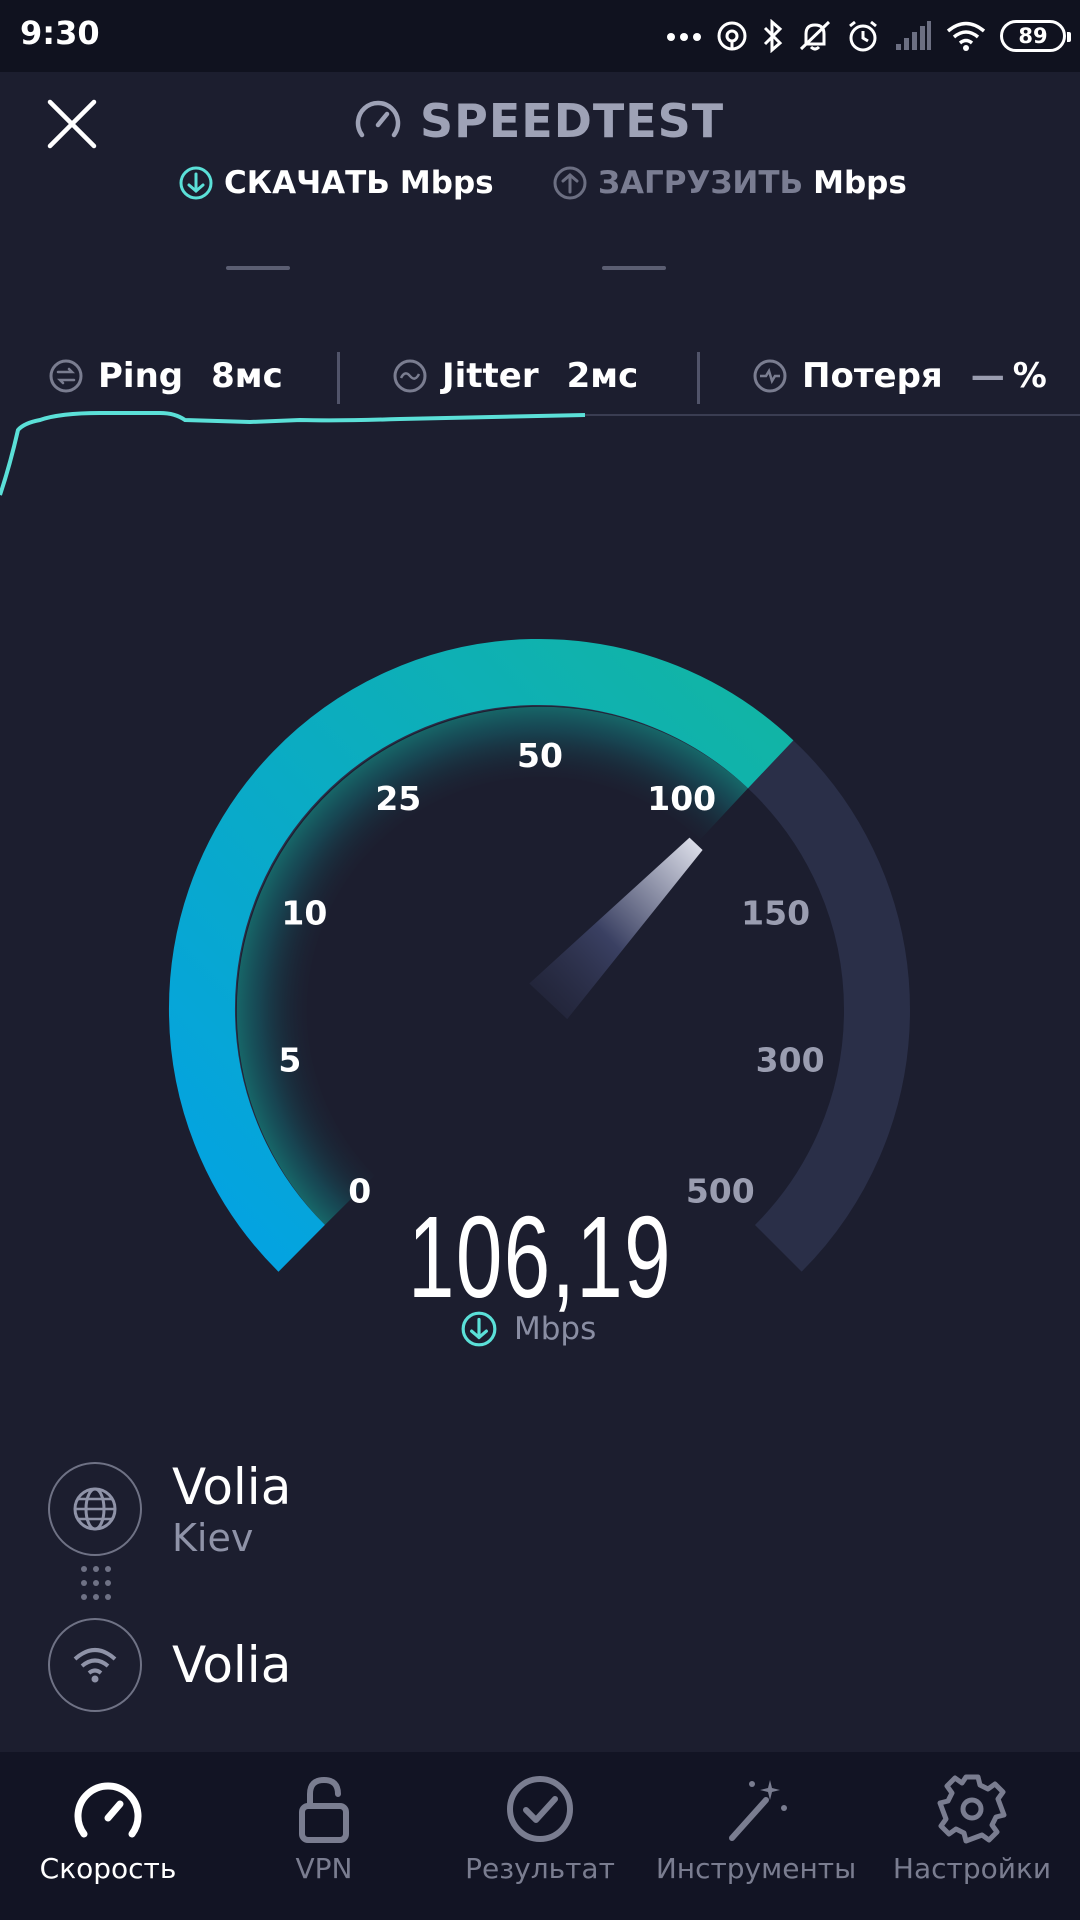  What do you see at coordinates (66, 376) in the screenshot?
I see `ping-icon` at bounding box center [66, 376].